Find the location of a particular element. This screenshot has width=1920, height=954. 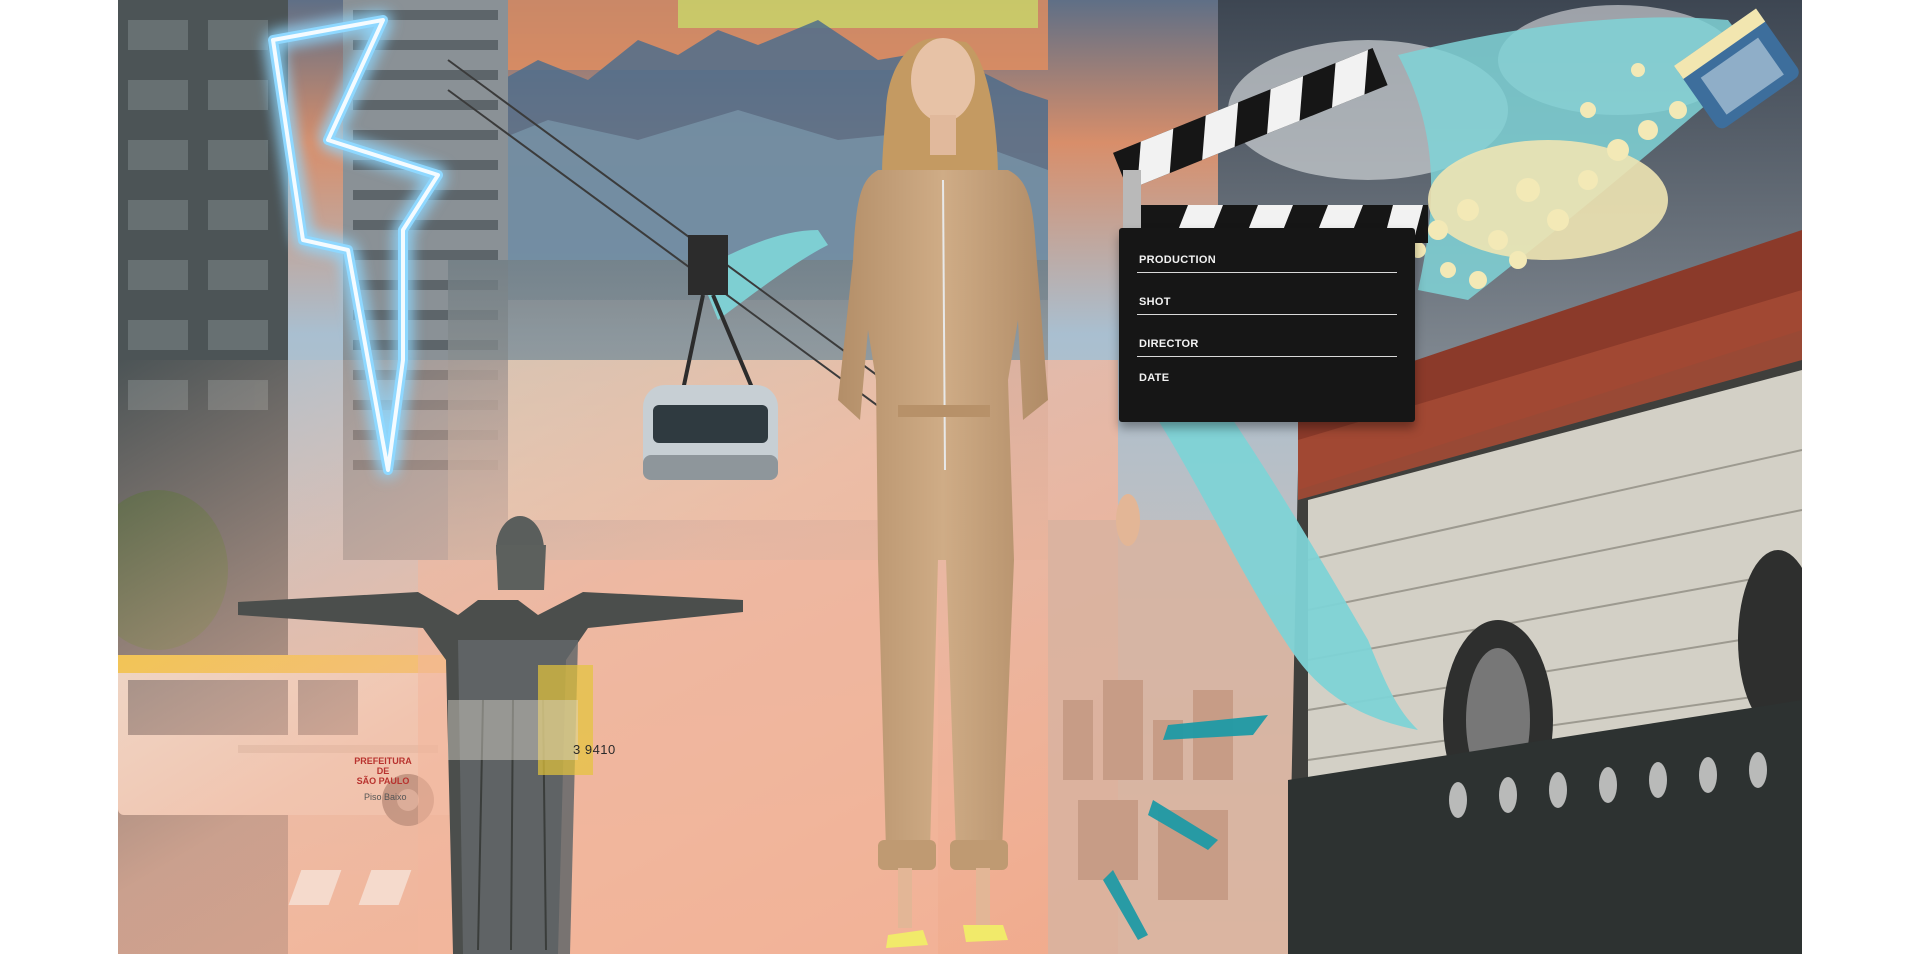

clapperboard-board: PRODUCTION SHOT DIRECTOR DATE is located at coordinates (1267, 325).